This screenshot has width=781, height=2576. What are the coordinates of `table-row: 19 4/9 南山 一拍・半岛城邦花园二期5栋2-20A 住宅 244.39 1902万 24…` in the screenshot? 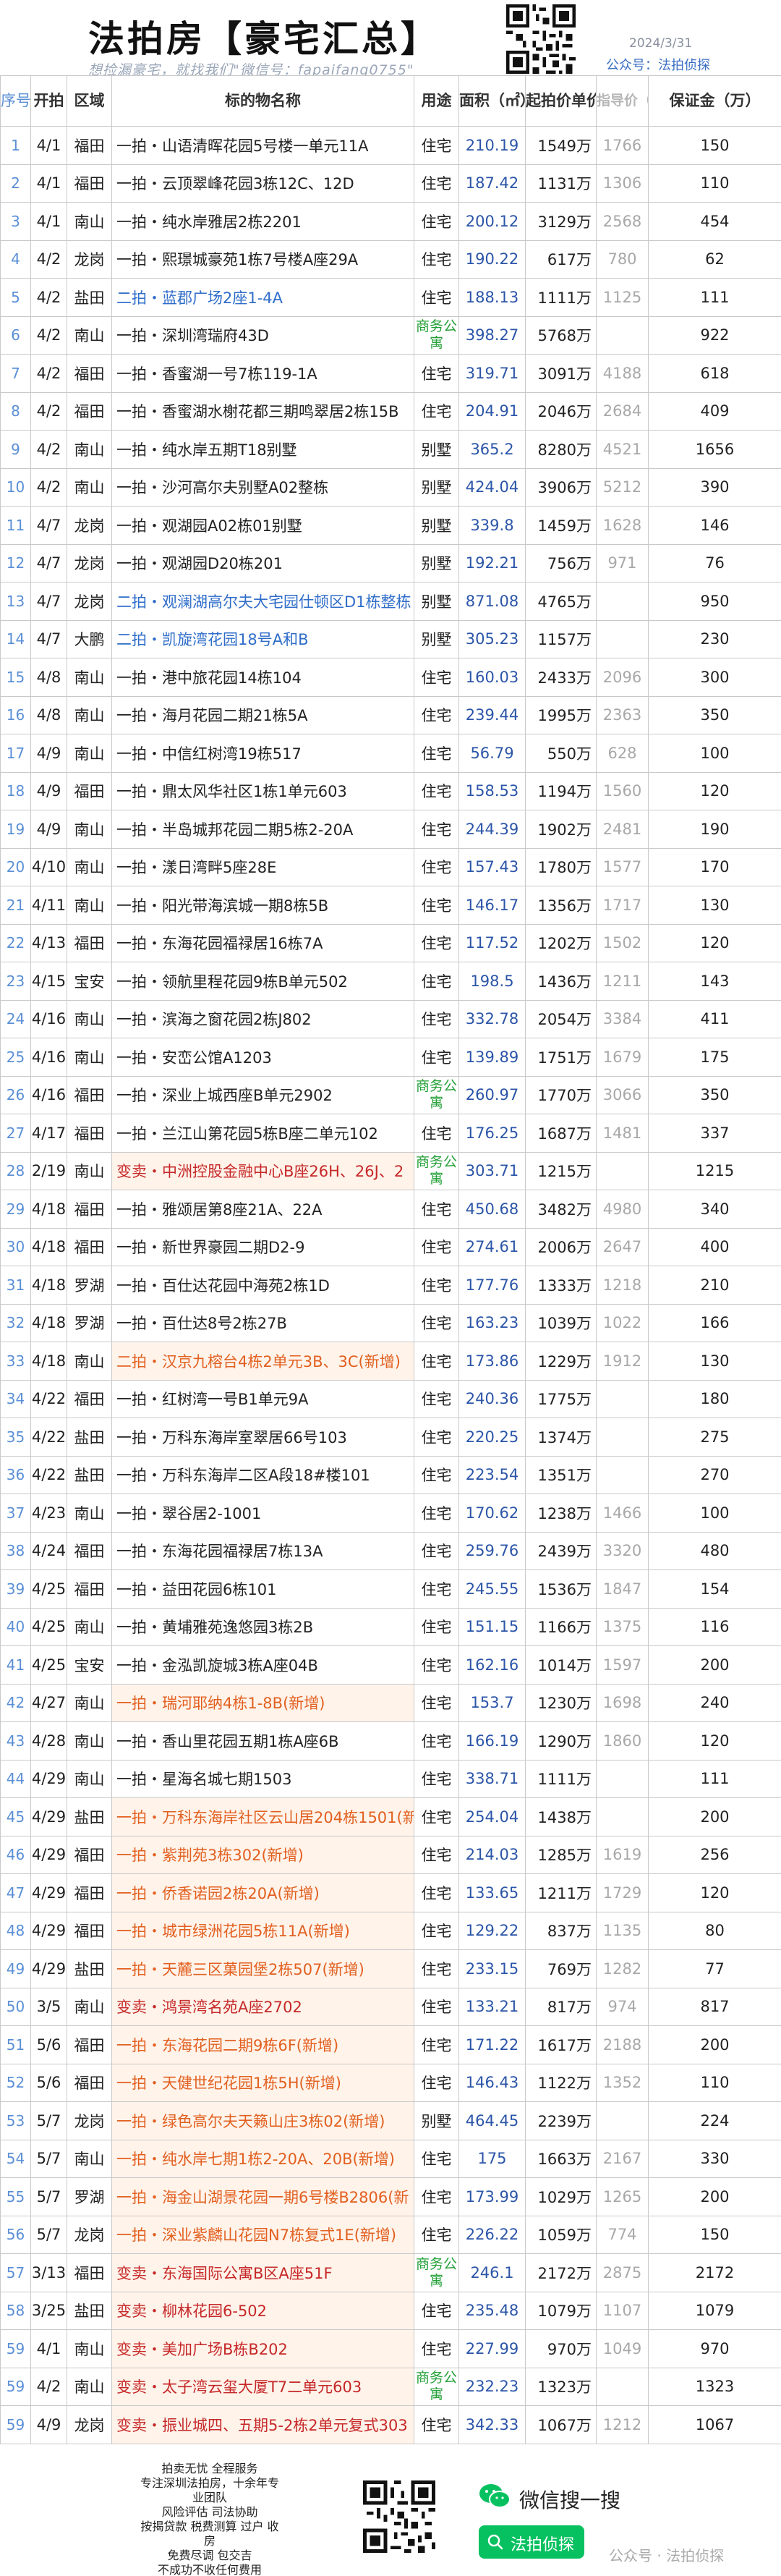 It's located at (390, 829).